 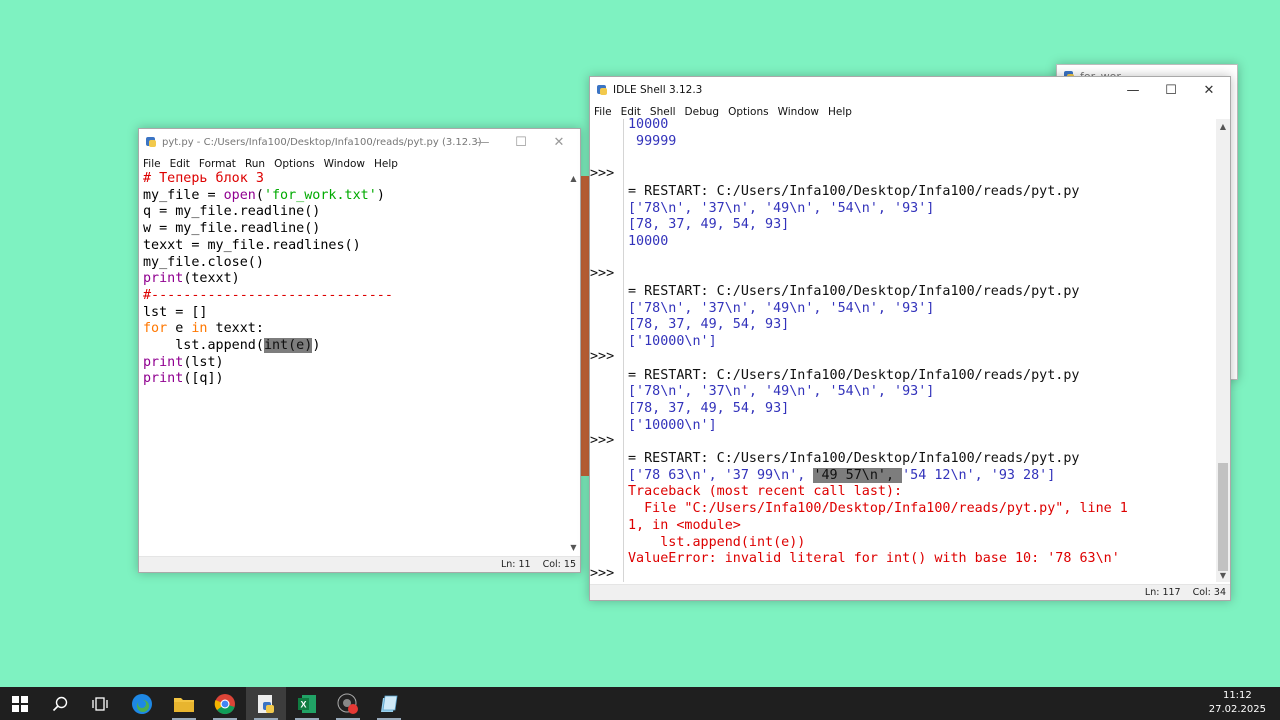 I want to click on menu-run: Run, so click(x=255, y=164).